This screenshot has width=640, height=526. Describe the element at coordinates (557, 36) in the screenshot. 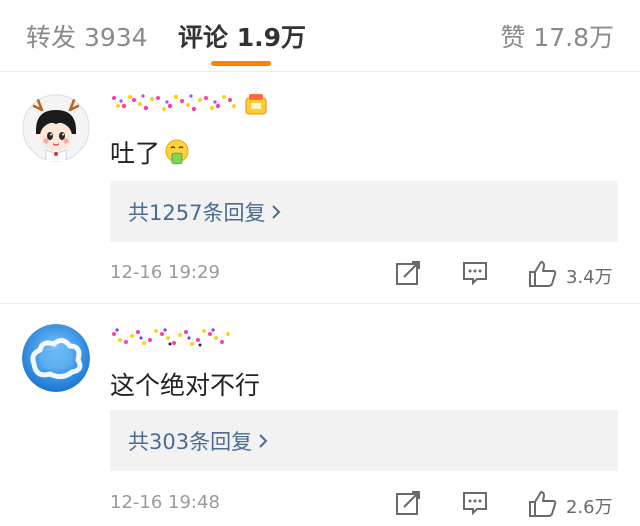

I see `tab-likes: 赞 17.8万` at that location.